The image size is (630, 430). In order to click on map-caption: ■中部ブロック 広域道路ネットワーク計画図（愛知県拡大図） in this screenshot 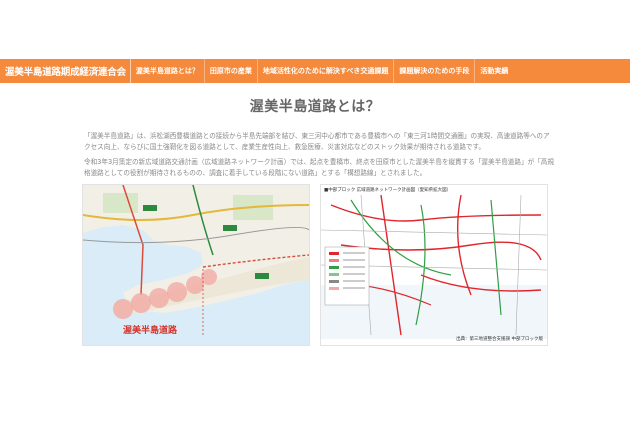, I will do `click(388, 190)`.